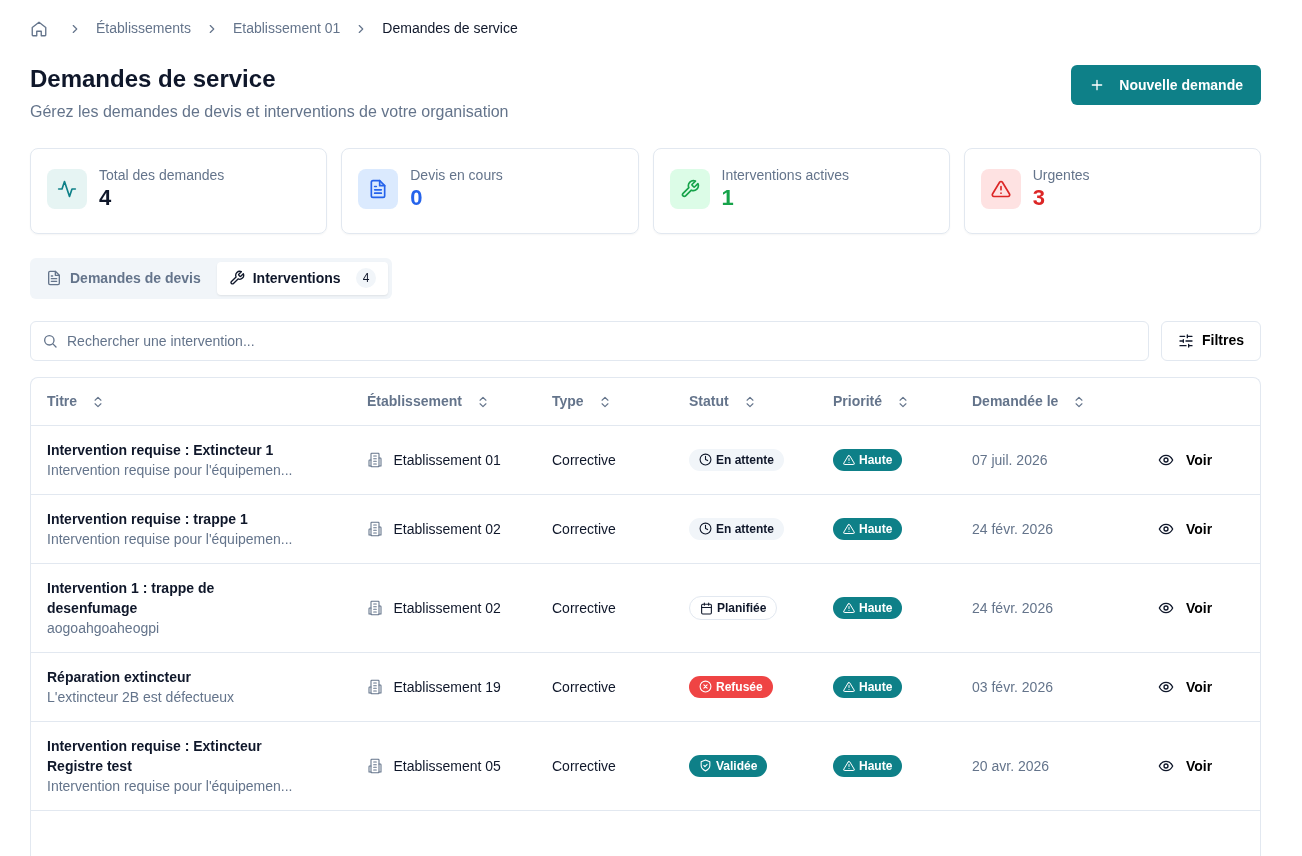 The width and height of the screenshot is (1302, 856). What do you see at coordinates (706, 608) in the screenshot?
I see `calendar-icon` at bounding box center [706, 608].